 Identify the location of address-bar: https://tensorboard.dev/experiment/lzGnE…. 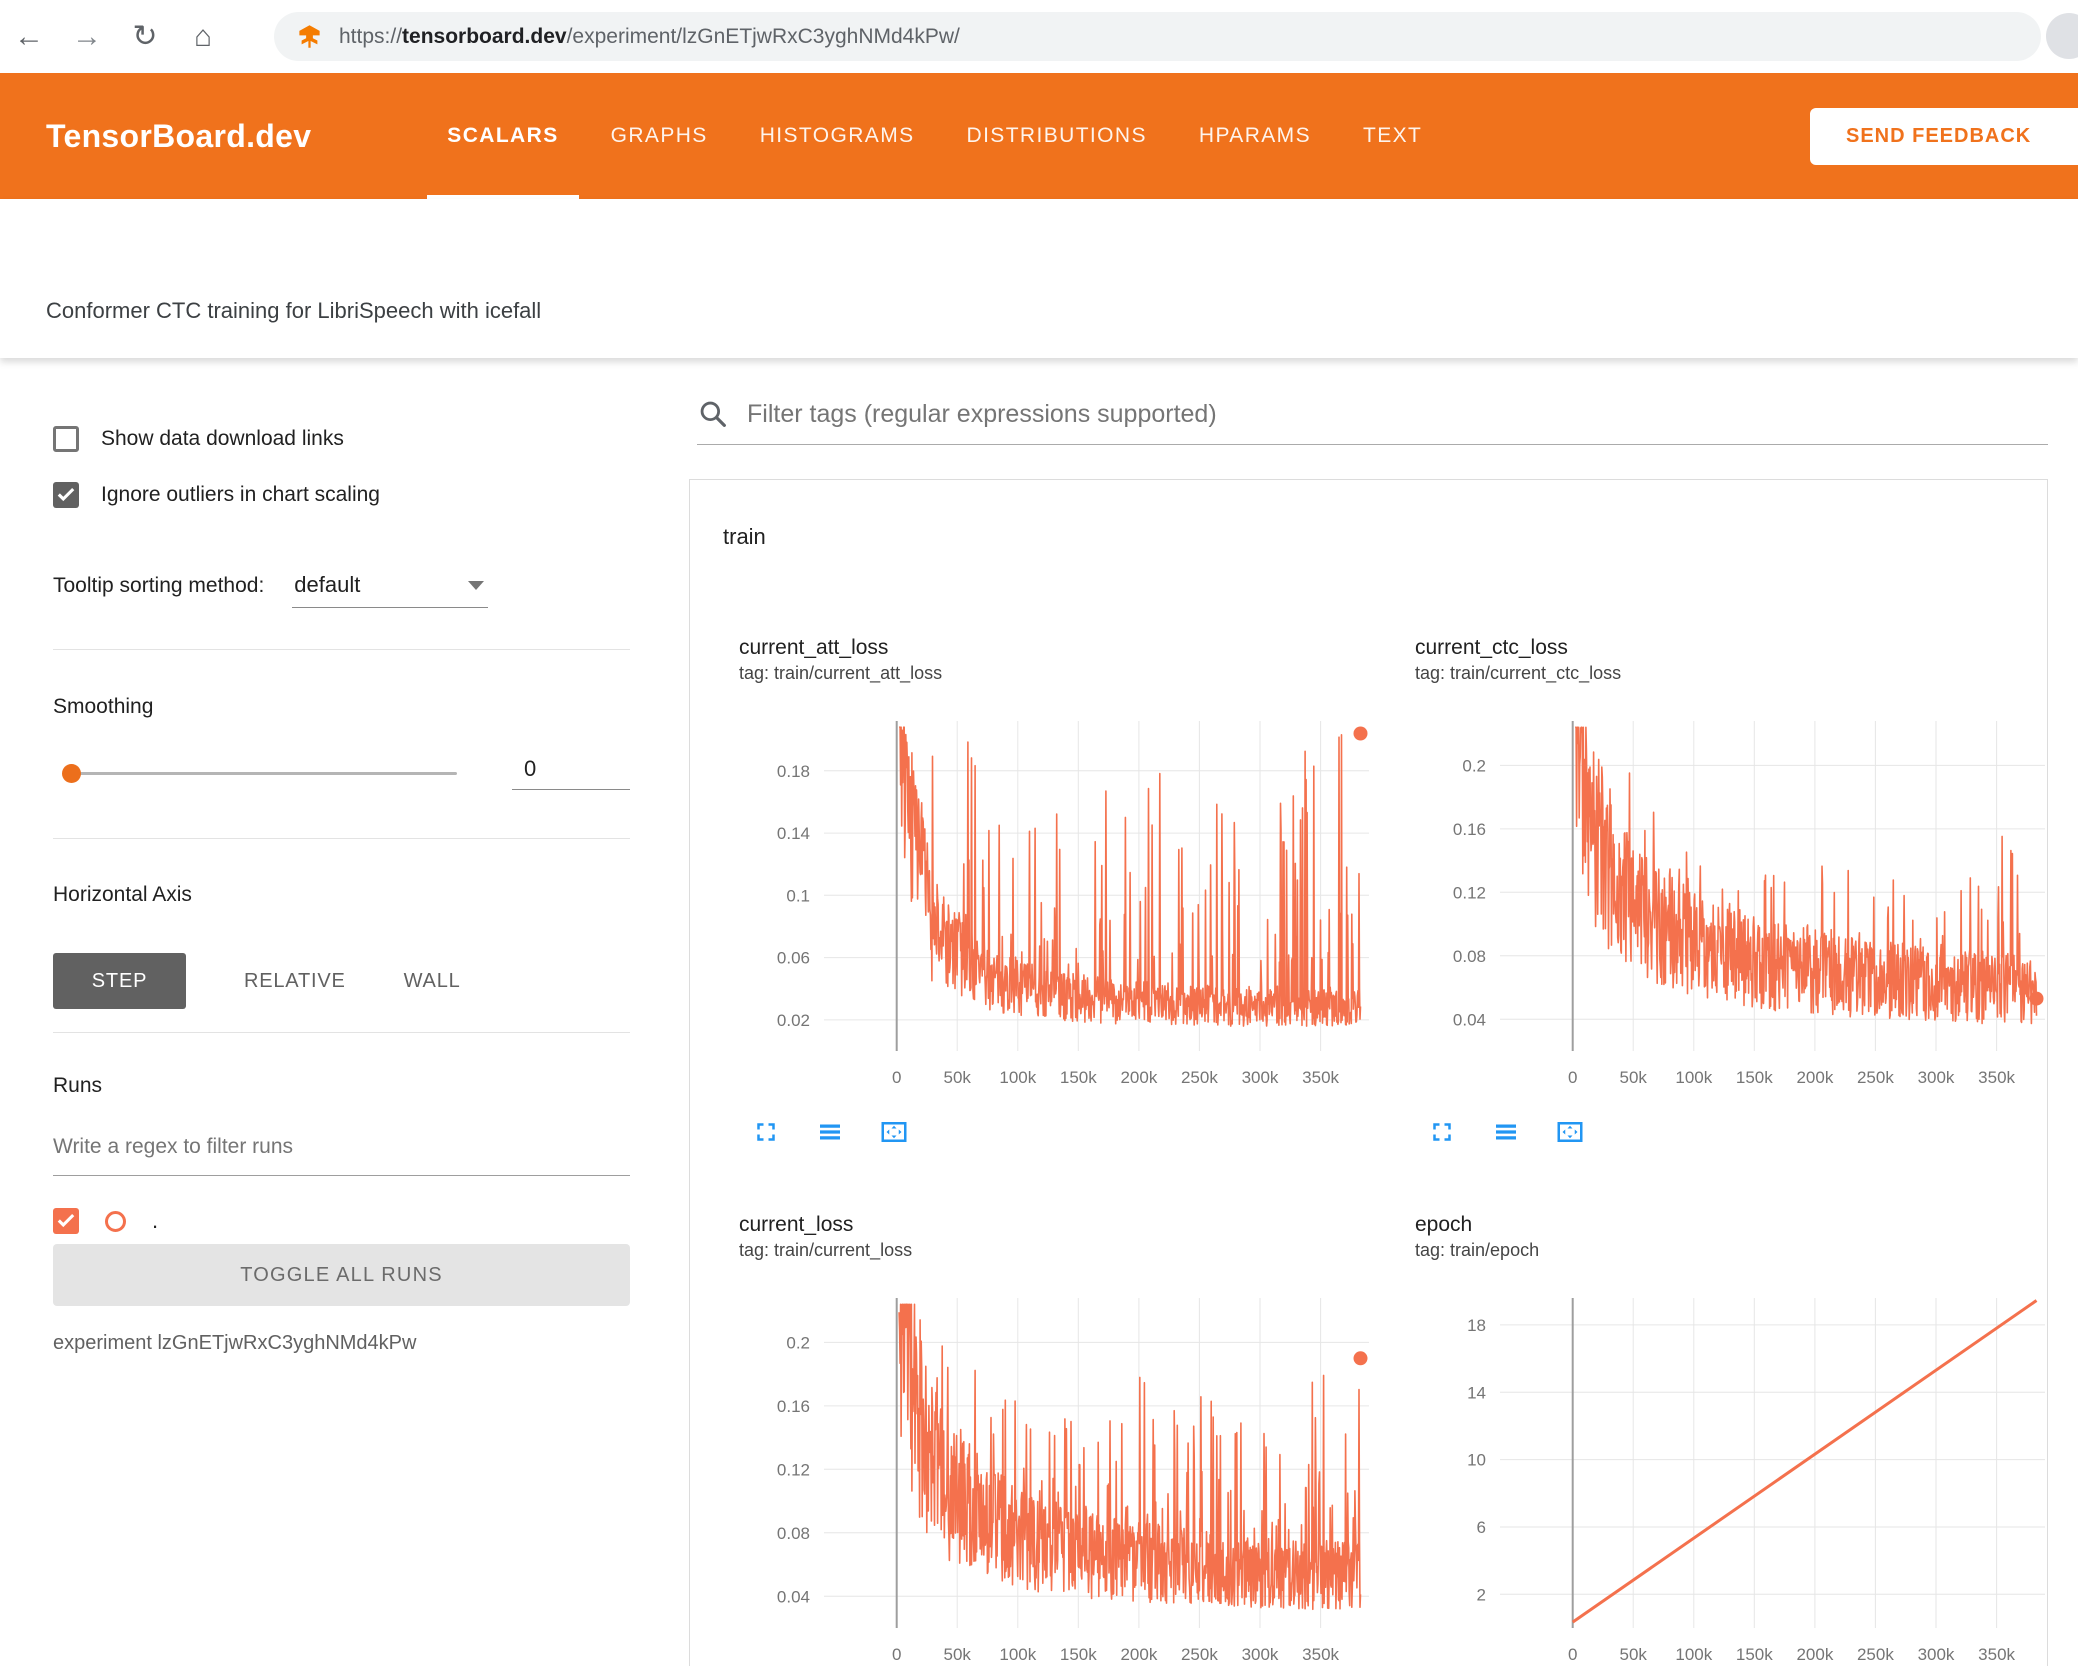
(1157, 36).